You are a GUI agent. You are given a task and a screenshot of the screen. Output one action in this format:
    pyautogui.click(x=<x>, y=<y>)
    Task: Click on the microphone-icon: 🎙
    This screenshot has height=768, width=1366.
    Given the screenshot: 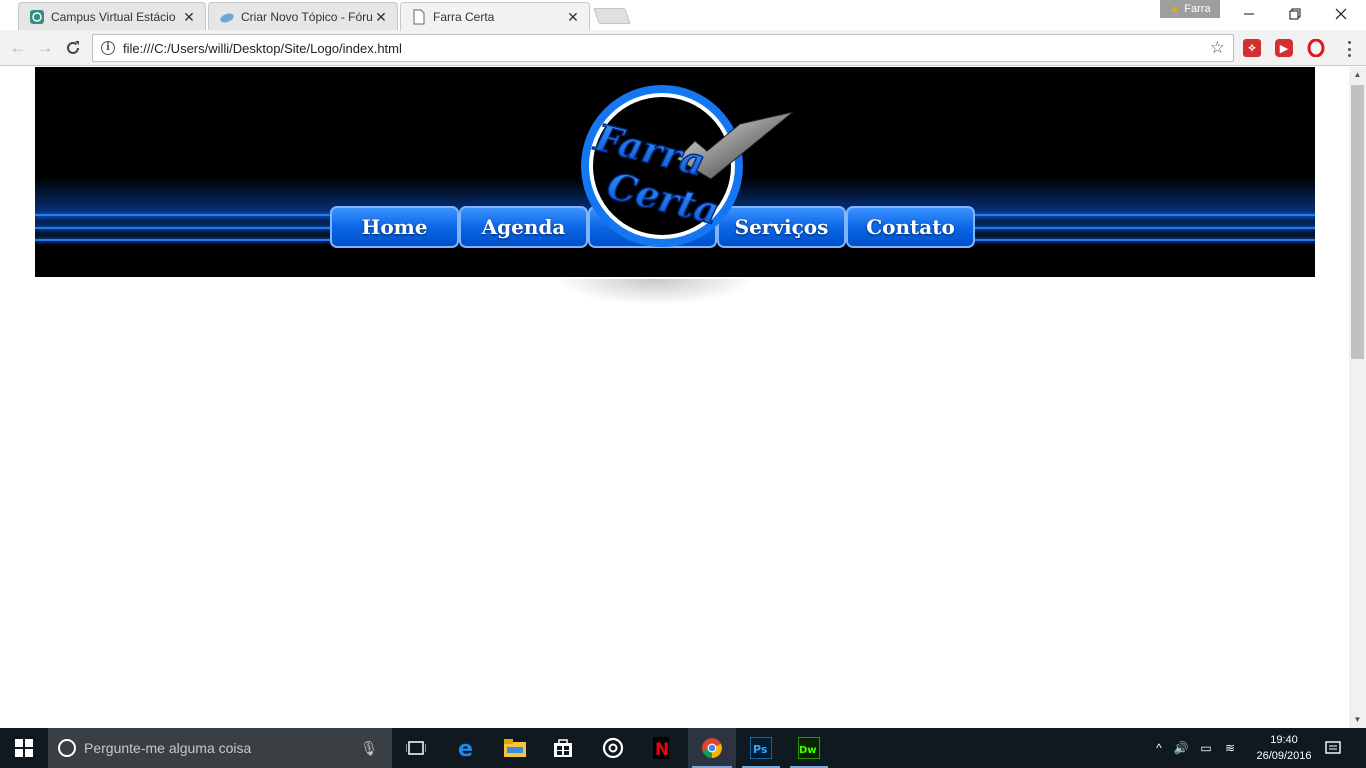 What is the action you would take?
    pyautogui.click(x=369, y=748)
    